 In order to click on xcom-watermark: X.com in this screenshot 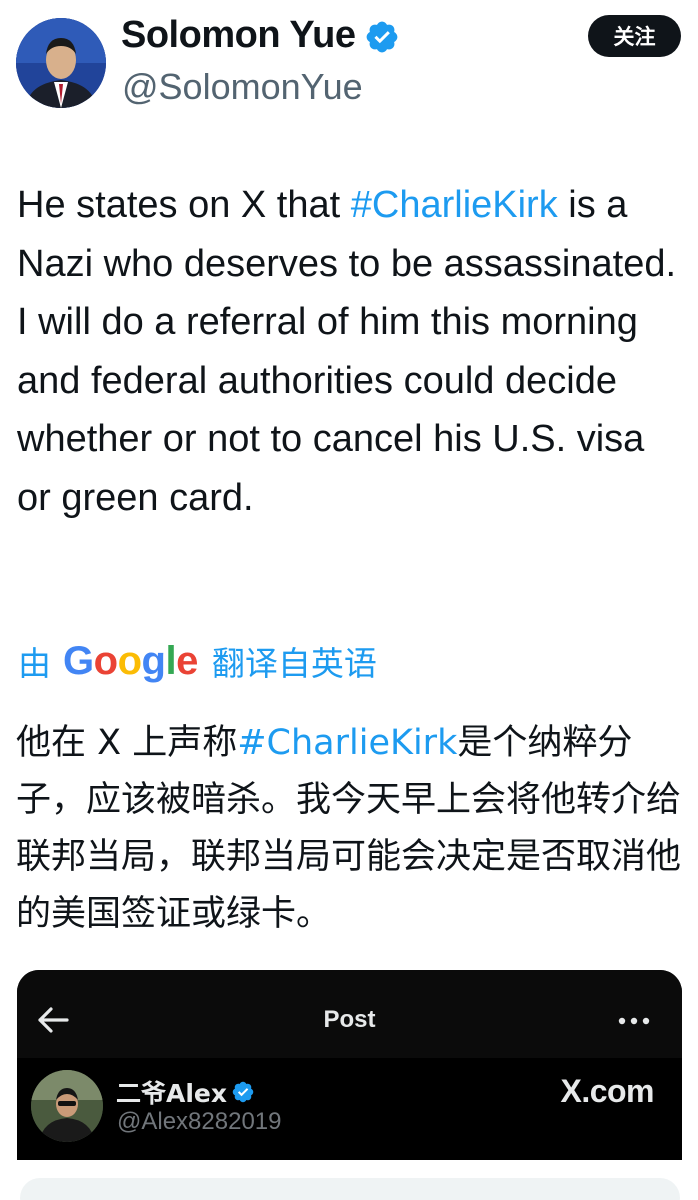, I will do `click(607, 1091)`.